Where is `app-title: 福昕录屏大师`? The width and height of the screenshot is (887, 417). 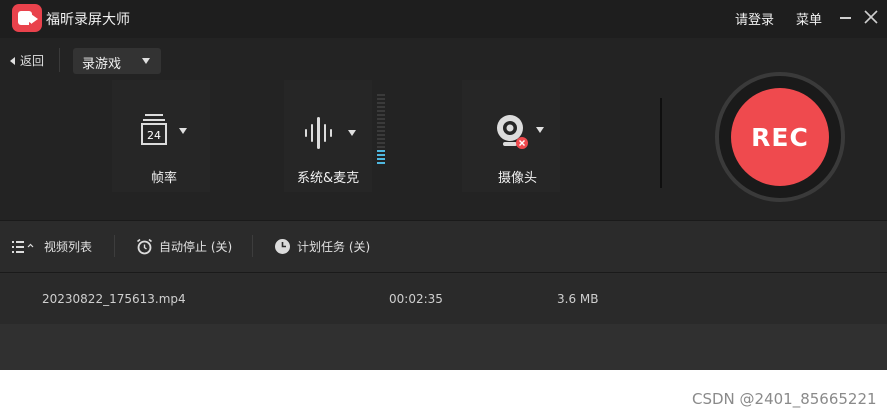 app-title: 福昕录屏大师 is located at coordinates (88, 20).